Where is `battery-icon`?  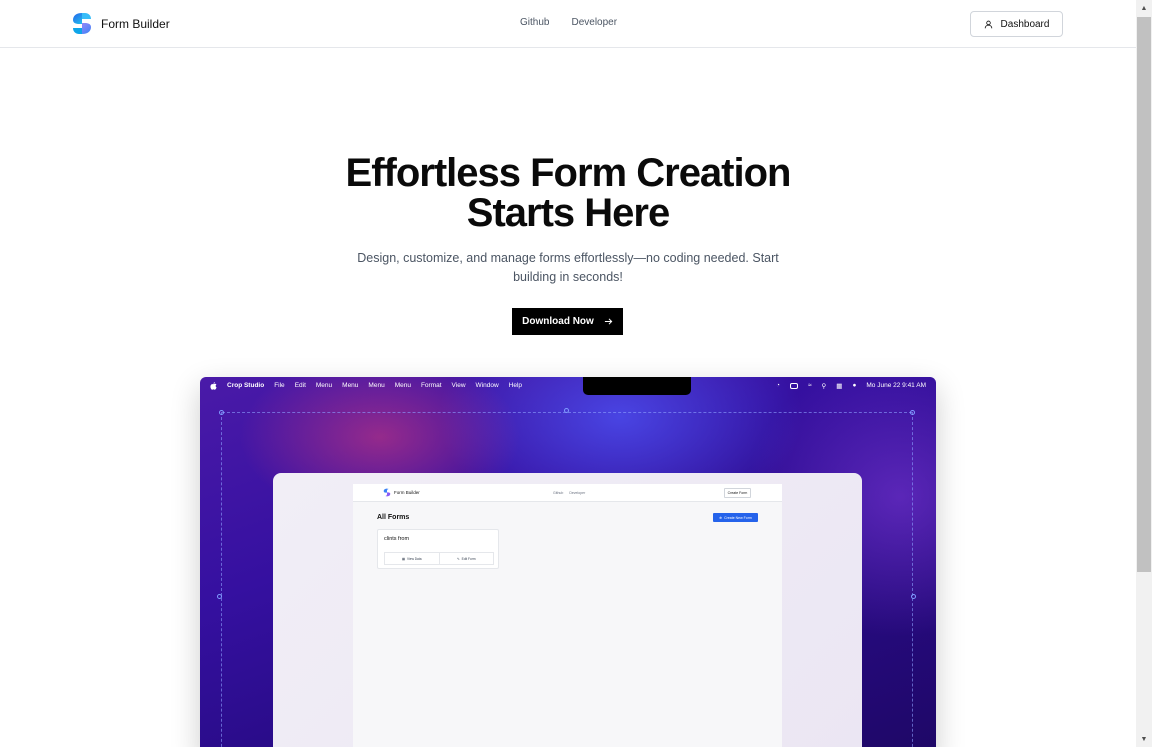
battery-icon is located at coordinates (793, 385).